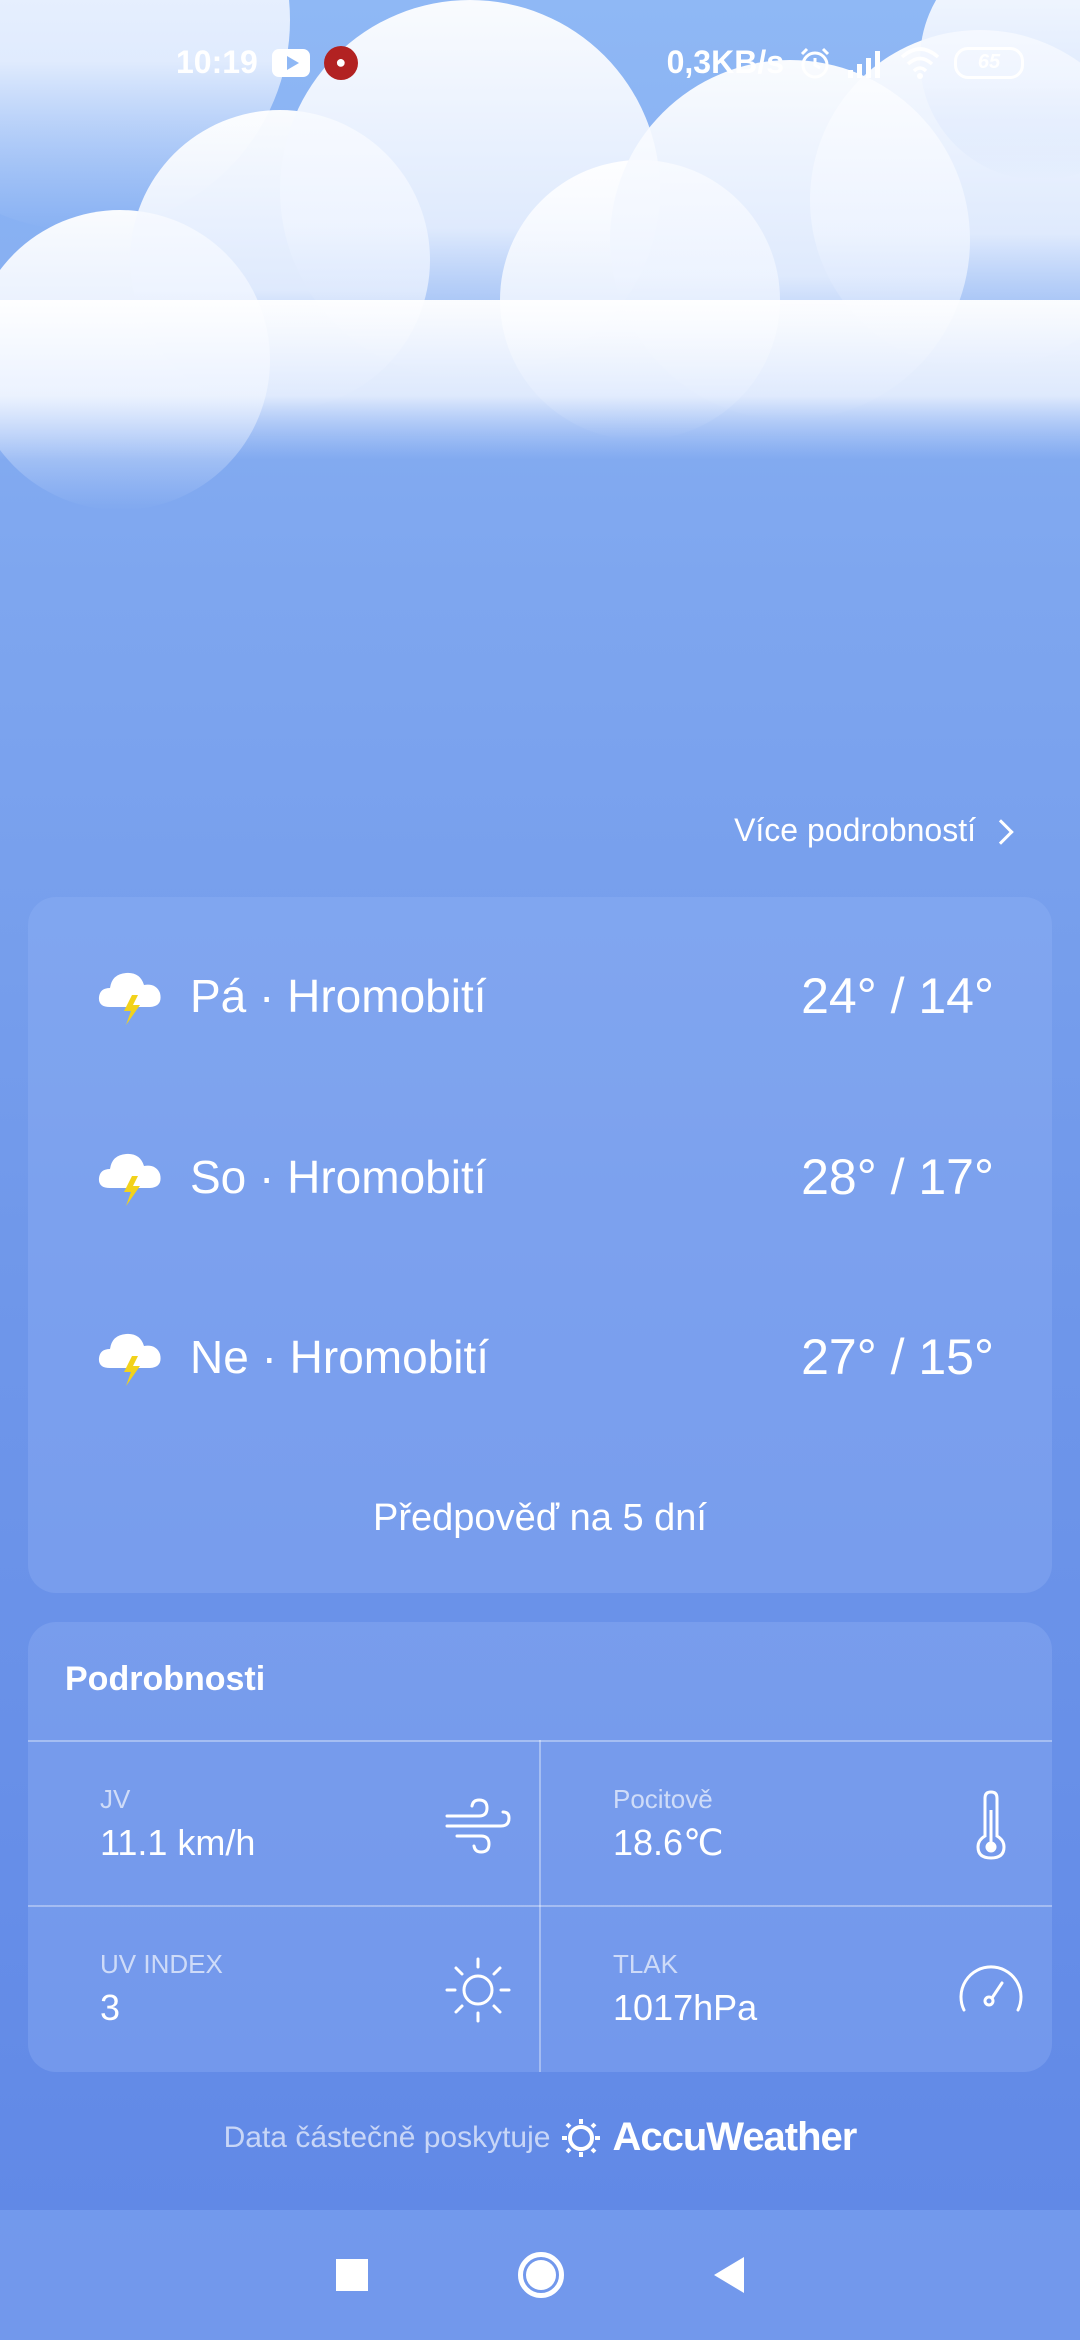 The width and height of the screenshot is (1080, 2340). Describe the element at coordinates (165, 1679) in the screenshot. I see `details-title: Podrobnosti` at that location.